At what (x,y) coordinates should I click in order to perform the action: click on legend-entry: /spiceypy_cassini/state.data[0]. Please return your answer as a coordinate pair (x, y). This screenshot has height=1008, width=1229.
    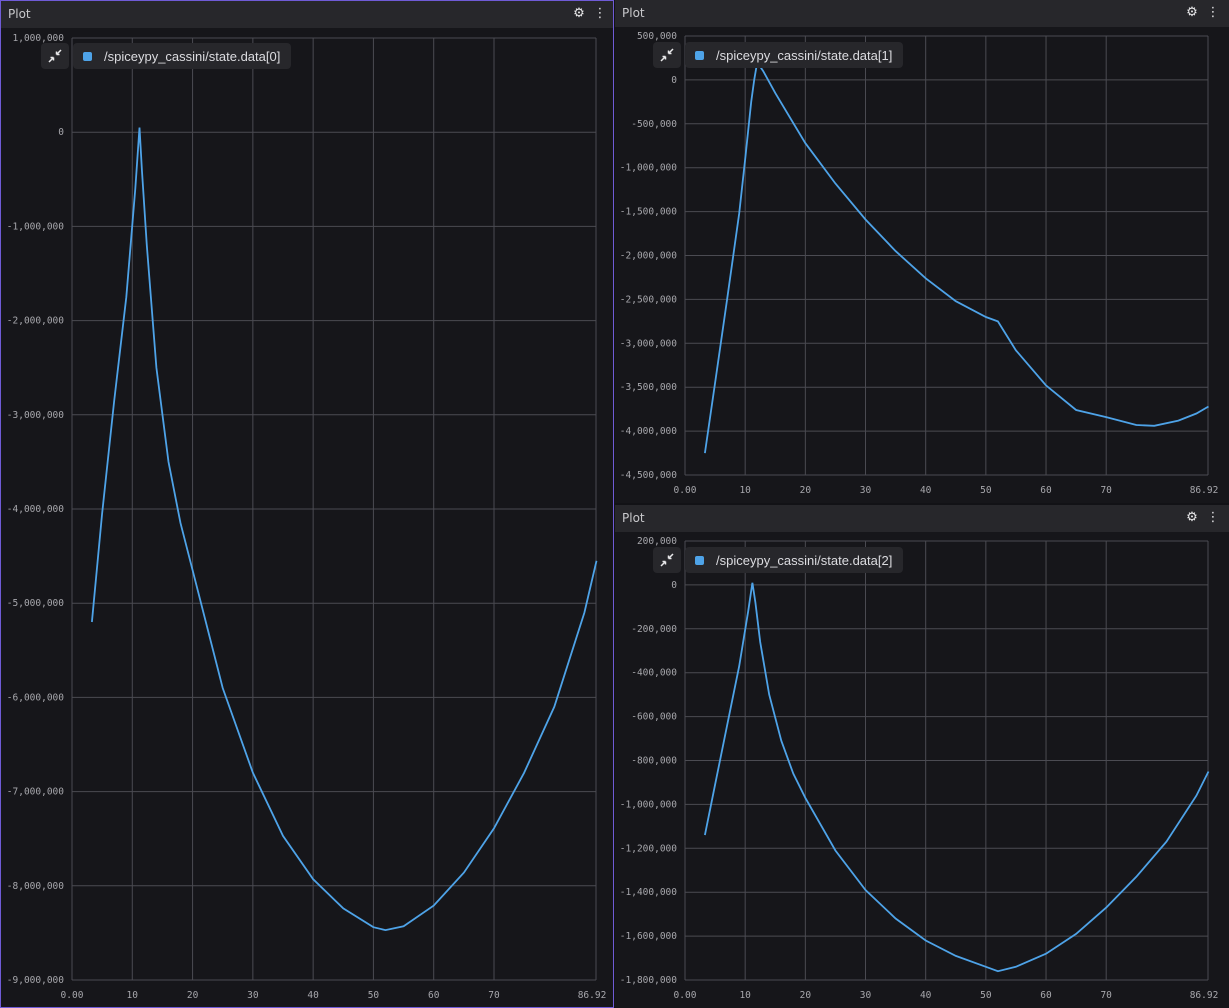
    Looking at the image, I should click on (182, 56).